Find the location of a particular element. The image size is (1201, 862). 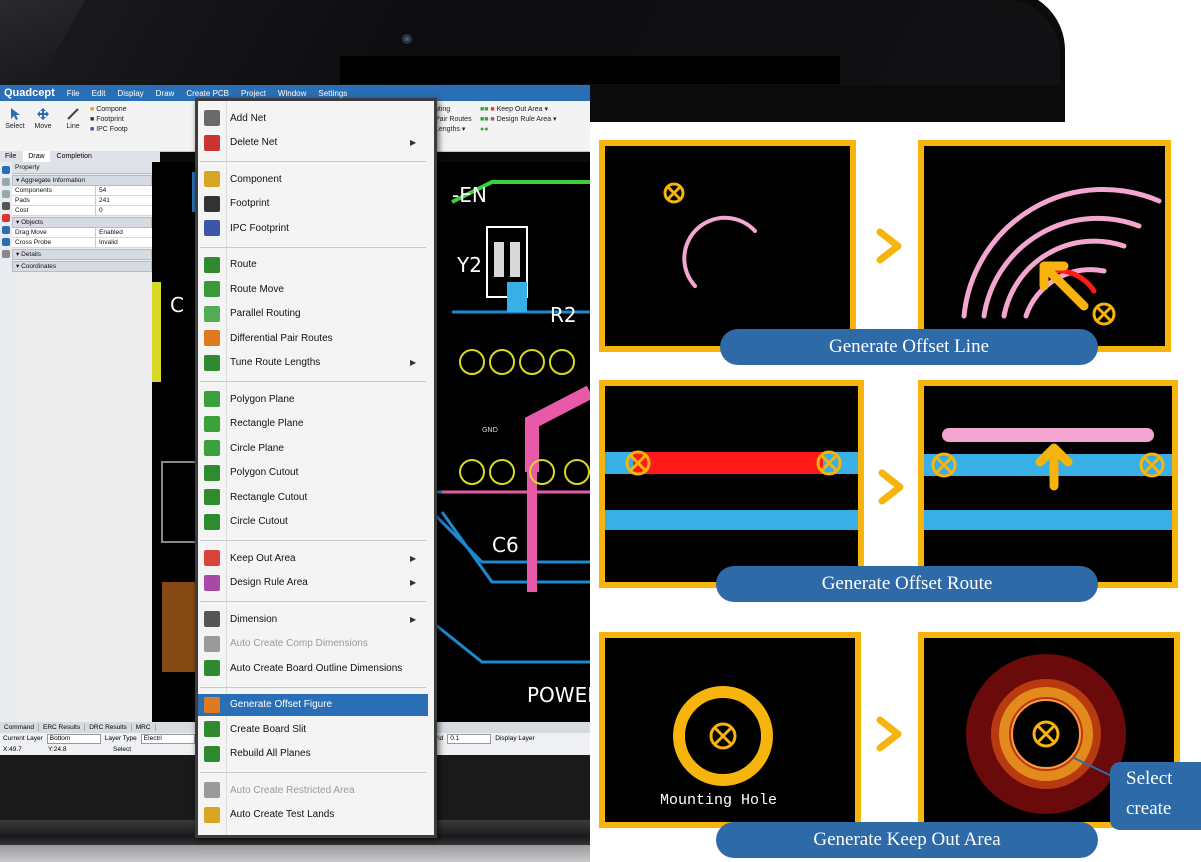

menu-item-ipc-footprint: IPC Footprint is located at coordinates (313, 228).